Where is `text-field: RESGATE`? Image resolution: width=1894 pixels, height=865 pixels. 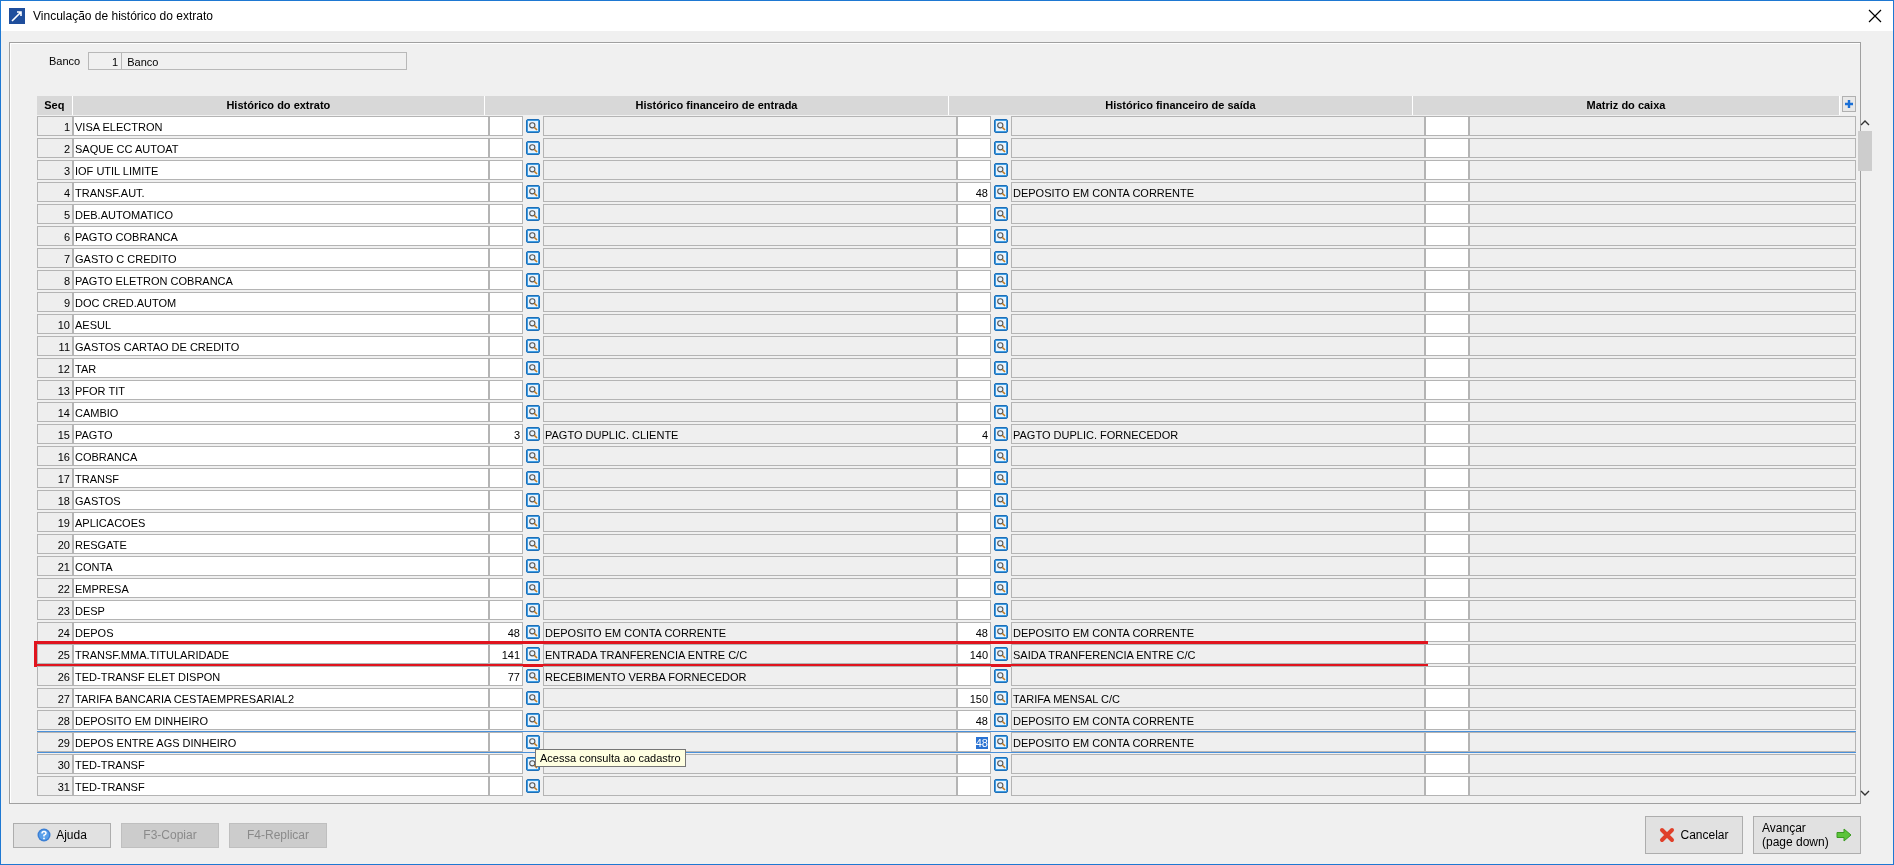
text-field: RESGATE is located at coordinates (281, 544).